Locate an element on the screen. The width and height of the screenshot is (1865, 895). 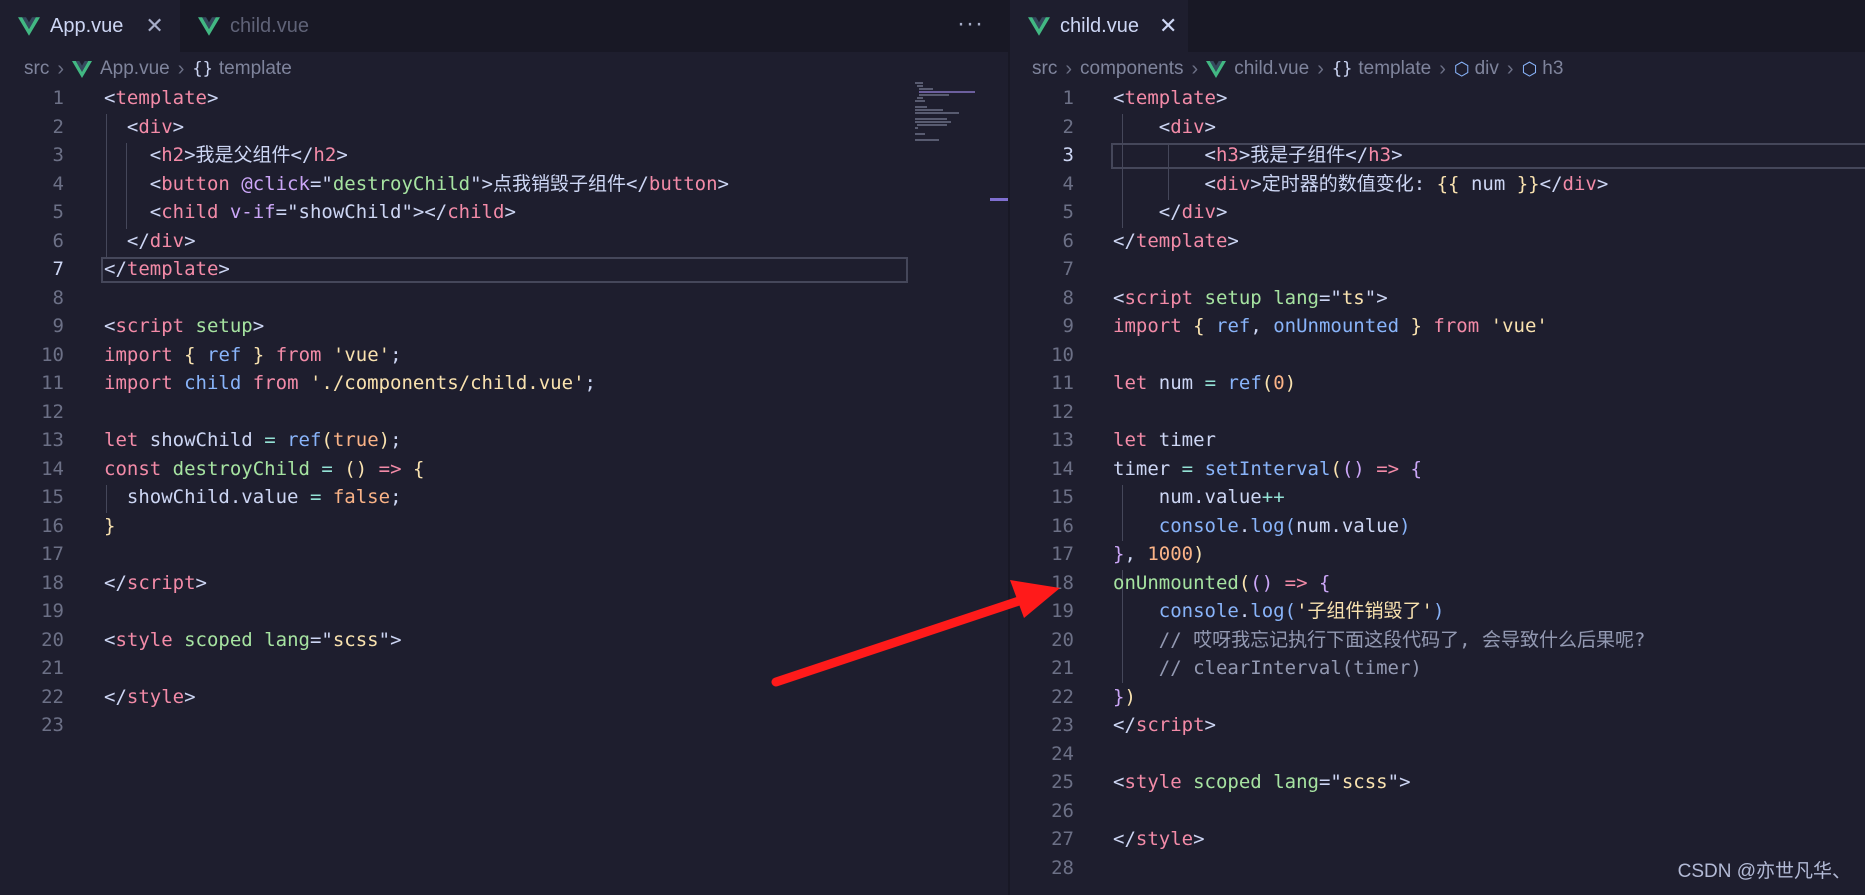
breadcrumb-node: h3 is located at coordinates (1552, 69).